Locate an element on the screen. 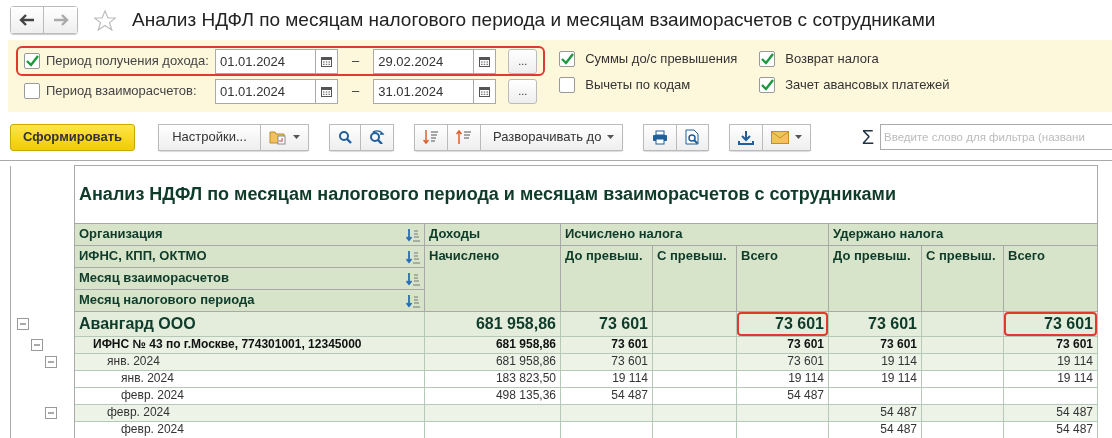 Image resolution: width=1112 pixels, height=438 pixels. download-icon is located at coordinates (746, 137).